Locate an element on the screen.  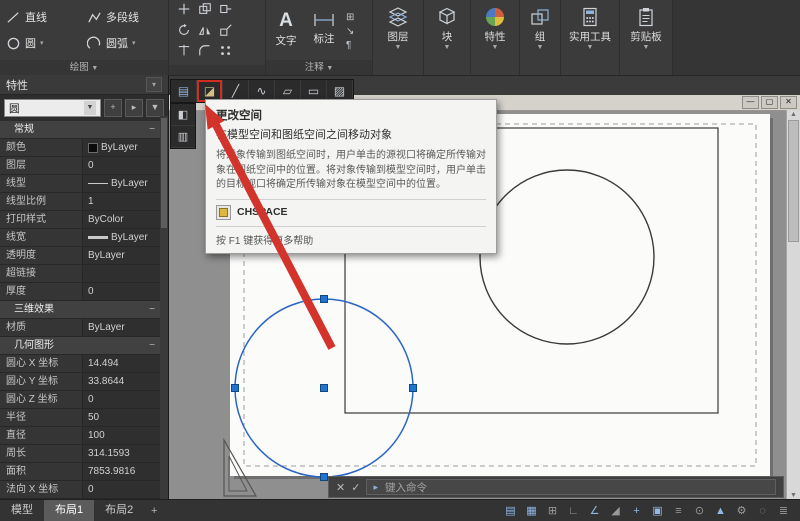
tab-layout1: 布局1 is located at coordinates (69, 510).